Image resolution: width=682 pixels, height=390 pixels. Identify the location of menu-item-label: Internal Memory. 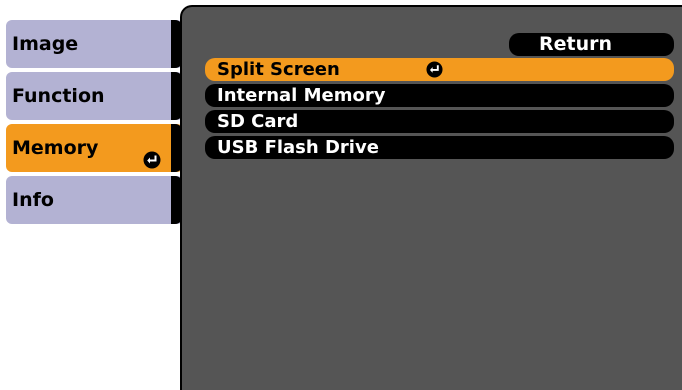
(301, 95).